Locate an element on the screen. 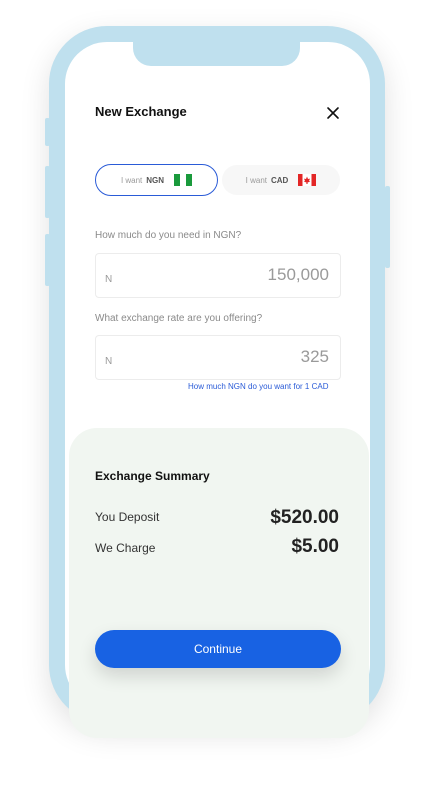 Image resolution: width=436 pixels, height=790 pixels. toggle-currency: CAD is located at coordinates (280, 180).